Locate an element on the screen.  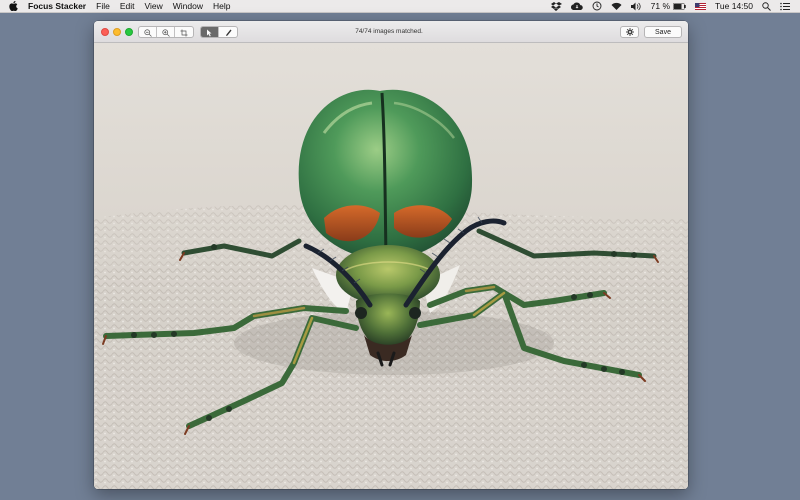
menu-edit: Edit is located at coordinates (127, 6).